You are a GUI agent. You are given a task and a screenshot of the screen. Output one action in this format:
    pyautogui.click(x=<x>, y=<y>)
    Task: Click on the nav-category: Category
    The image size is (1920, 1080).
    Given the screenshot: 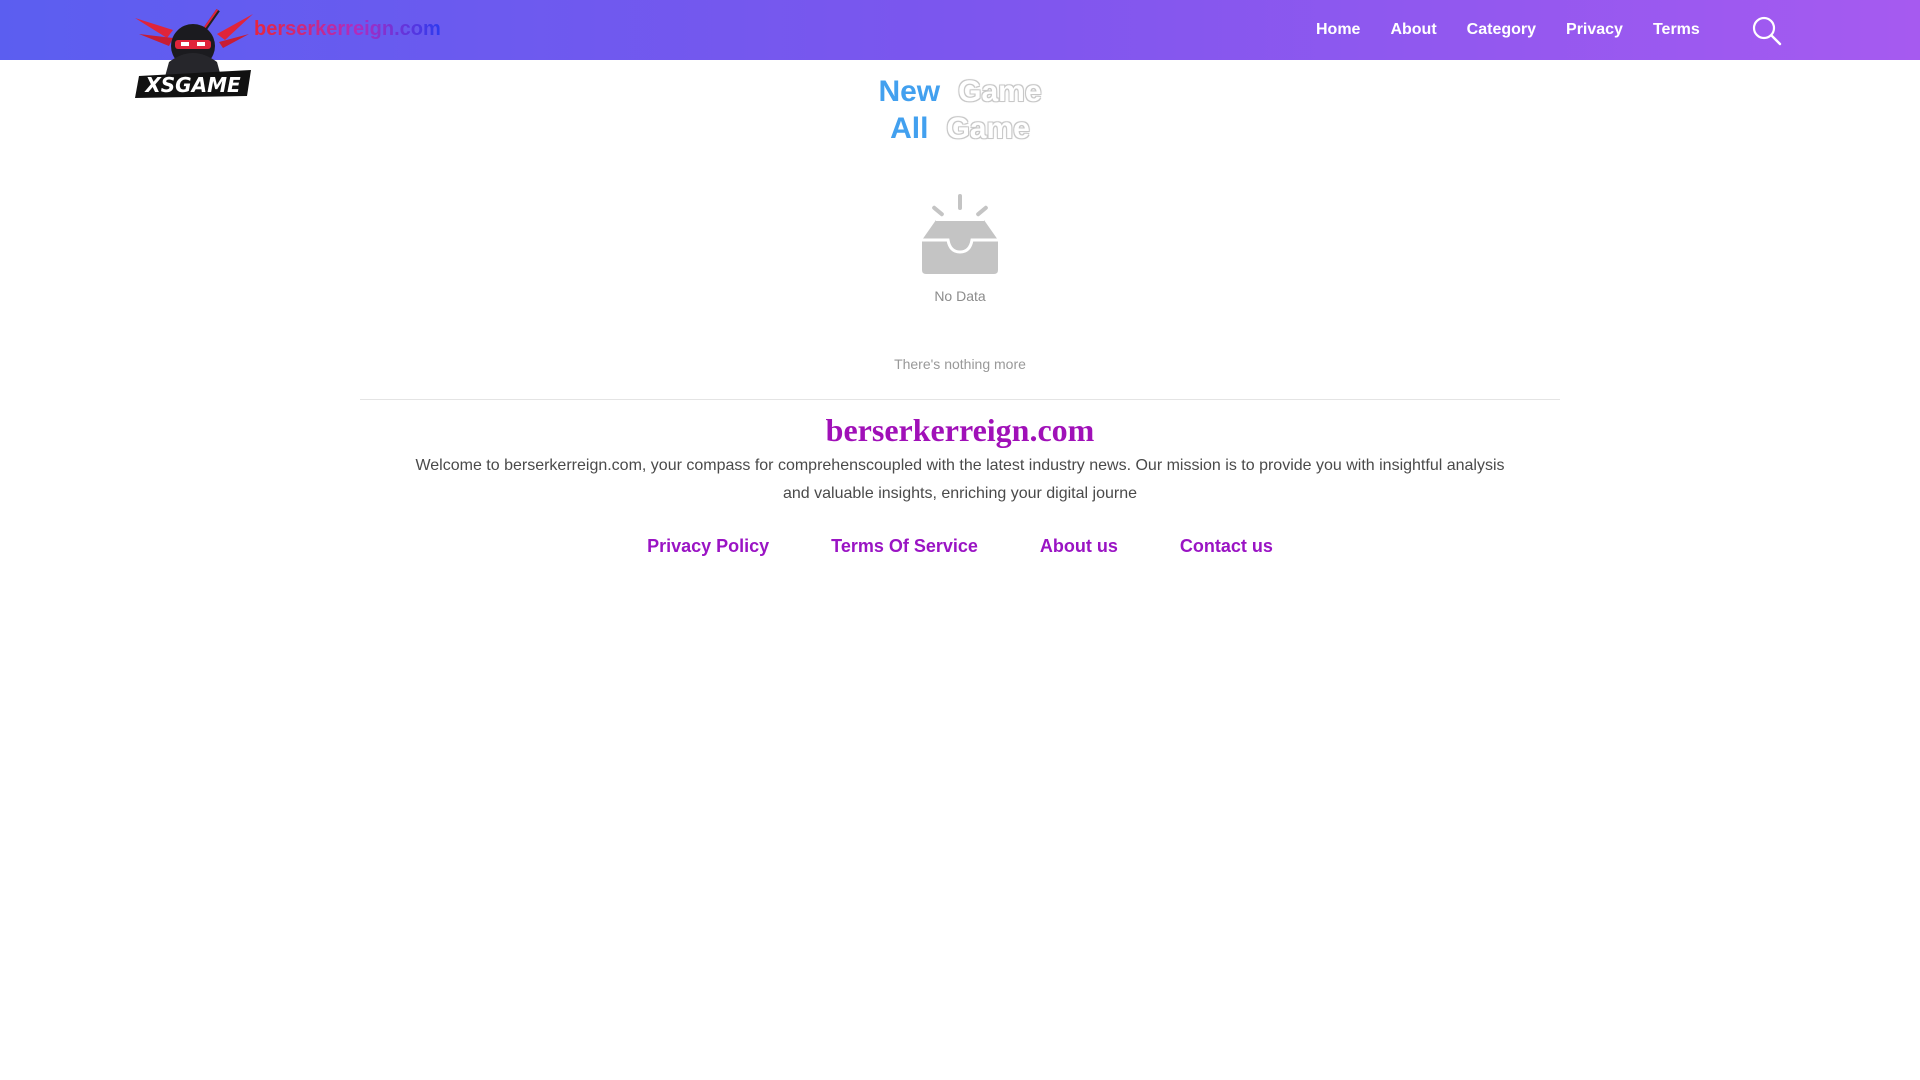 What is the action you would take?
    pyautogui.click(x=1501, y=30)
    